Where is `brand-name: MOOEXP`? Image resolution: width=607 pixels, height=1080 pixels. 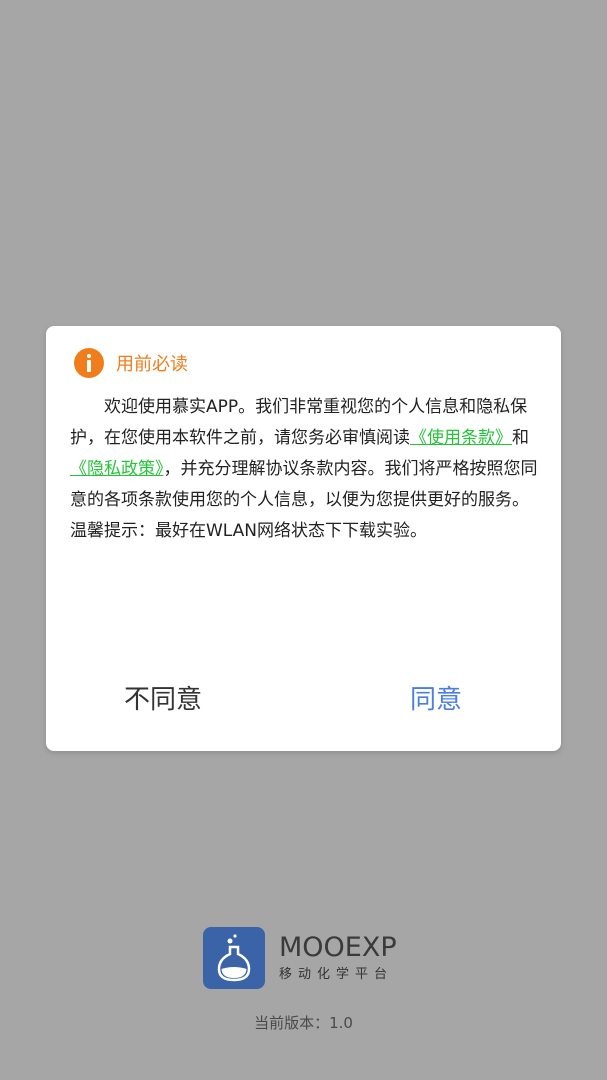 brand-name: MOOEXP is located at coordinates (338, 947).